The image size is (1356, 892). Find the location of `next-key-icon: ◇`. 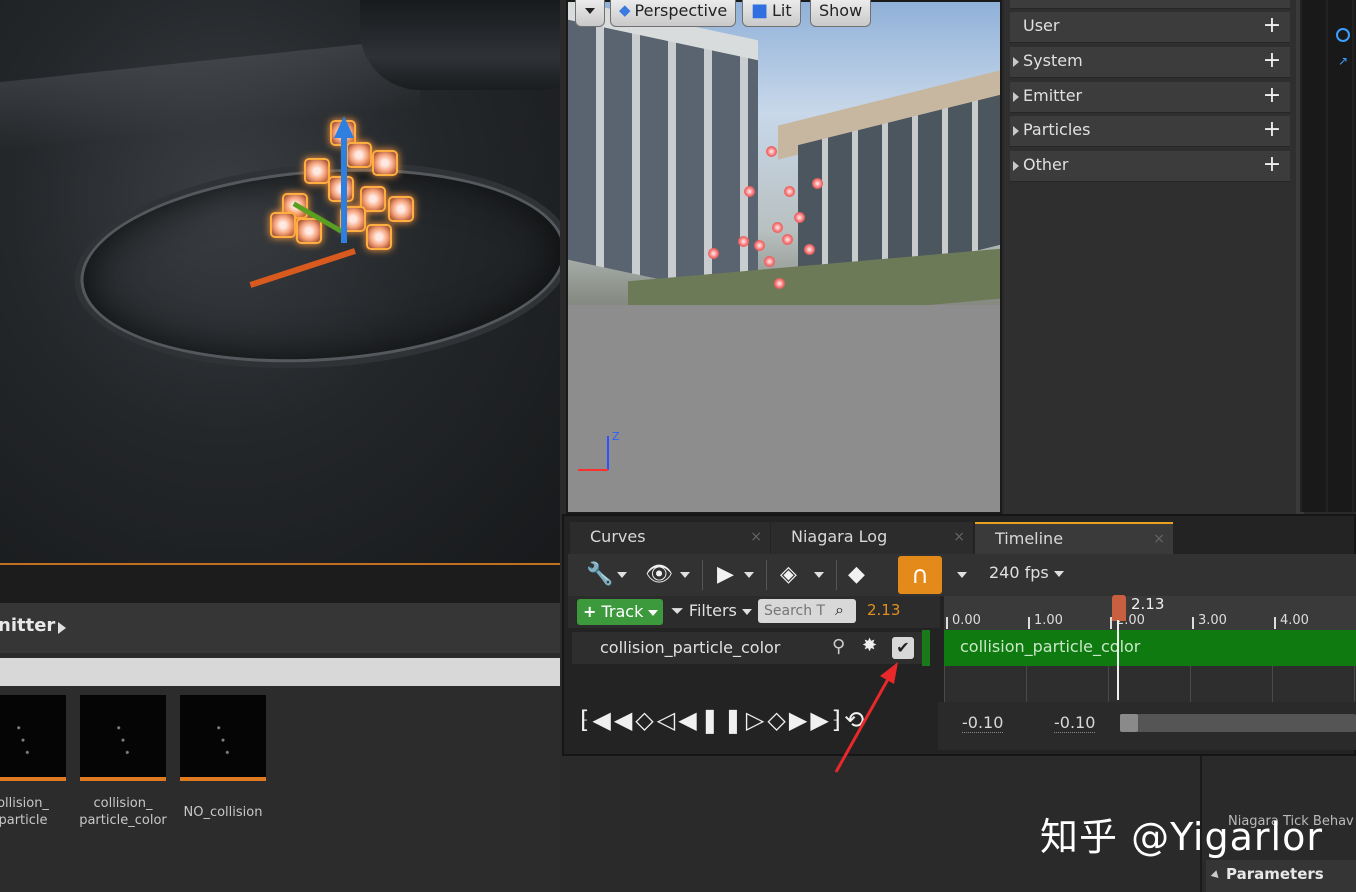

next-key-icon: ◇ is located at coordinates (777, 720).